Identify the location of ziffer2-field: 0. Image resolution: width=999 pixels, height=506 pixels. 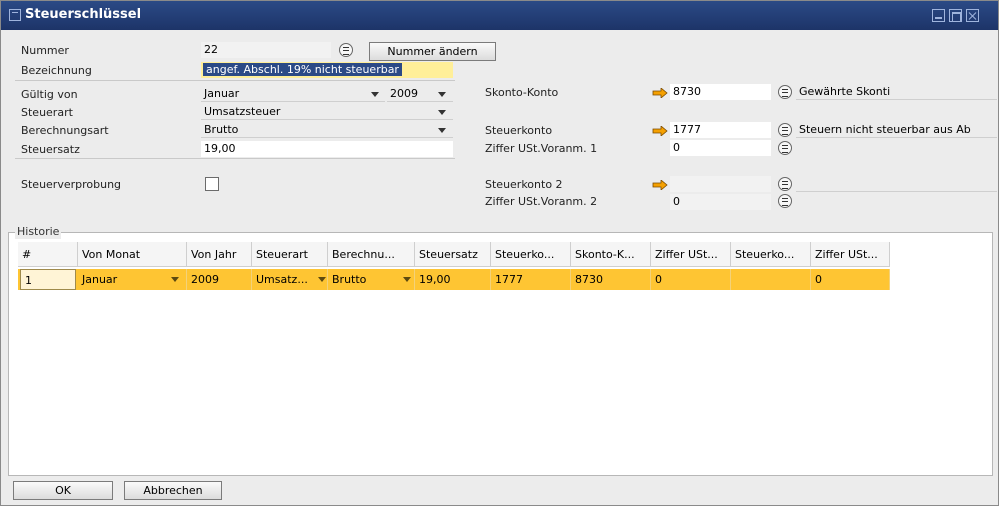
(720, 202).